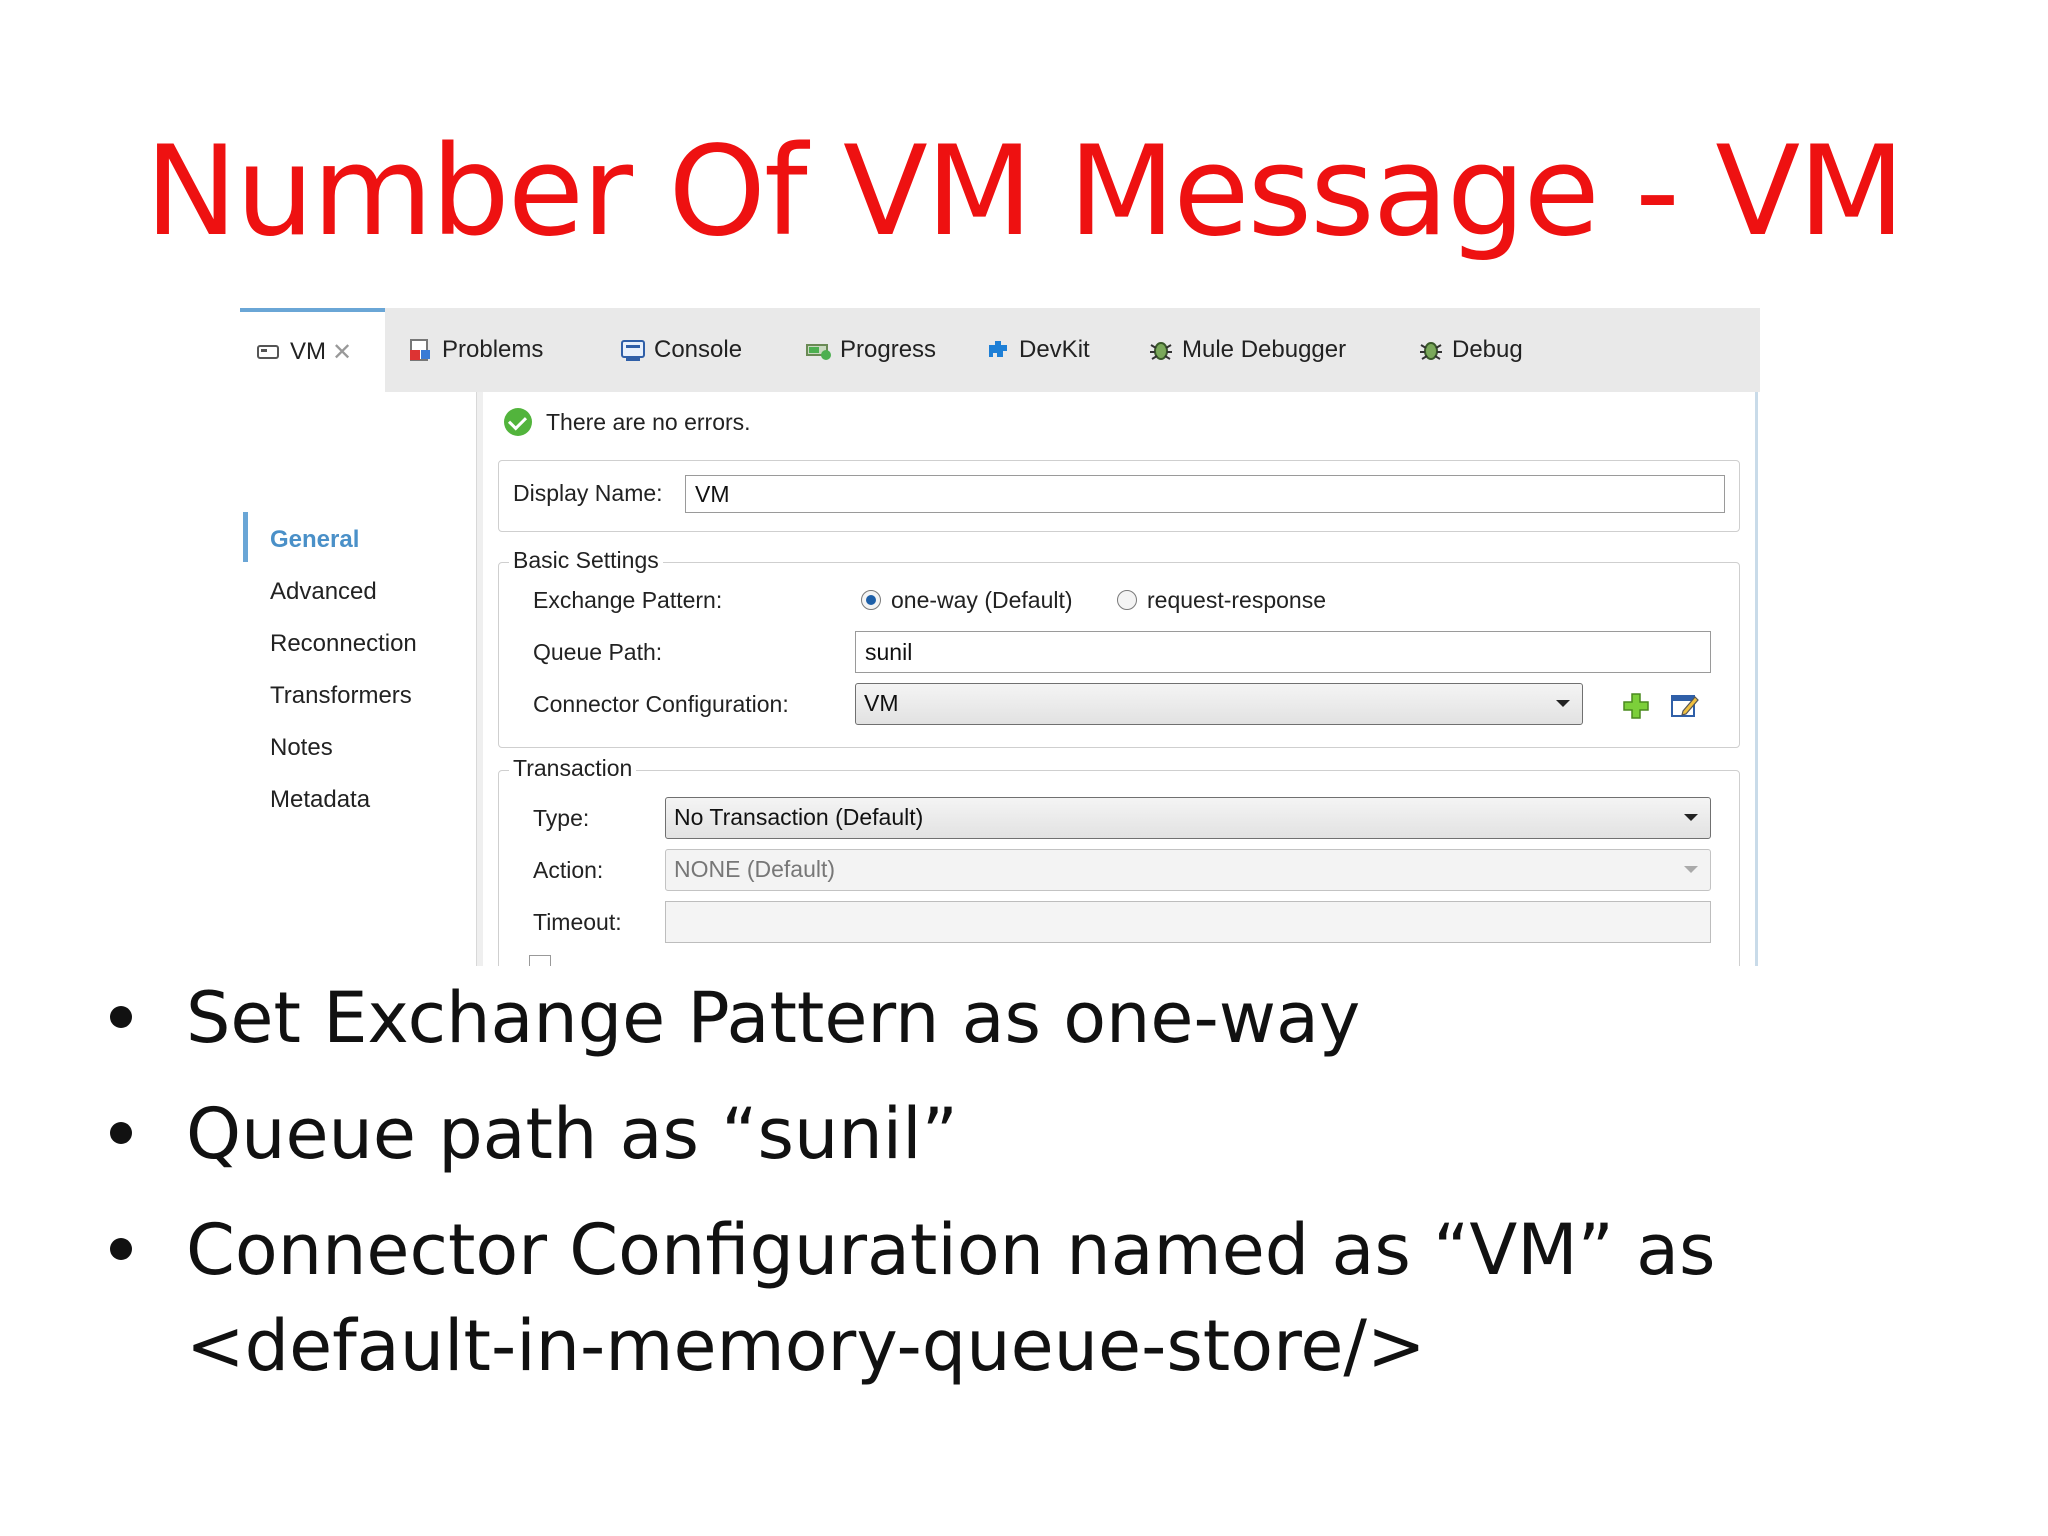  What do you see at coordinates (343, 644) in the screenshot?
I see `sidebar-item-reconnection: Reconnection` at bounding box center [343, 644].